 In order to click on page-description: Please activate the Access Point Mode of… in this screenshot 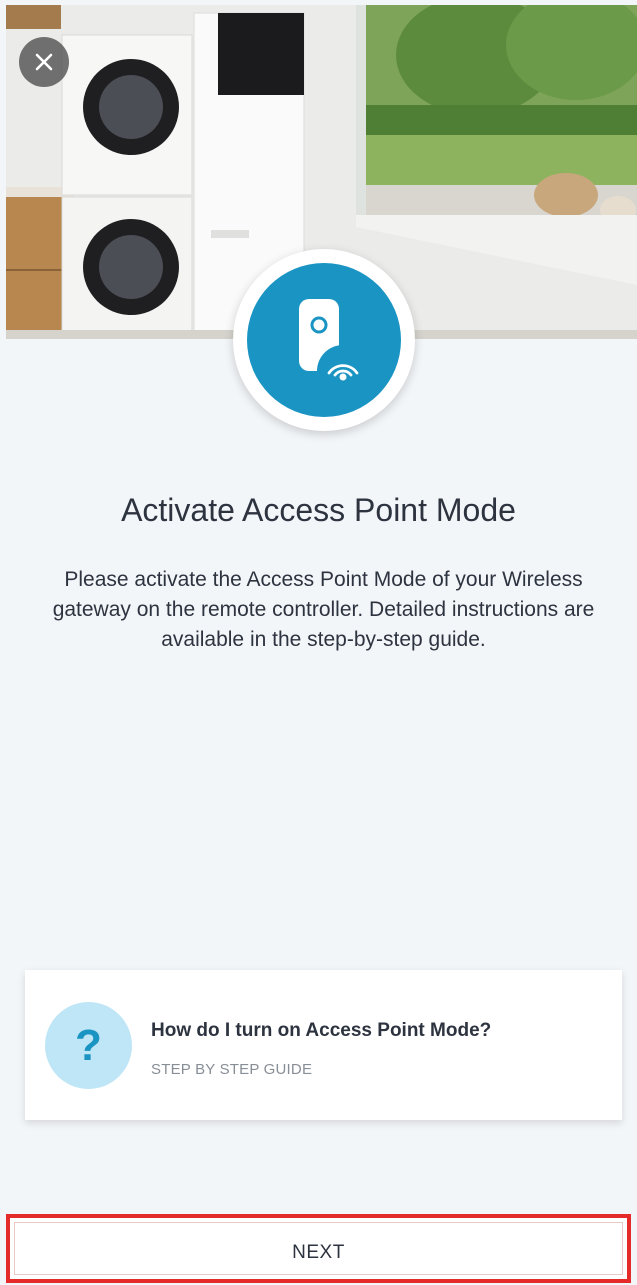, I will do `click(323, 609)`.